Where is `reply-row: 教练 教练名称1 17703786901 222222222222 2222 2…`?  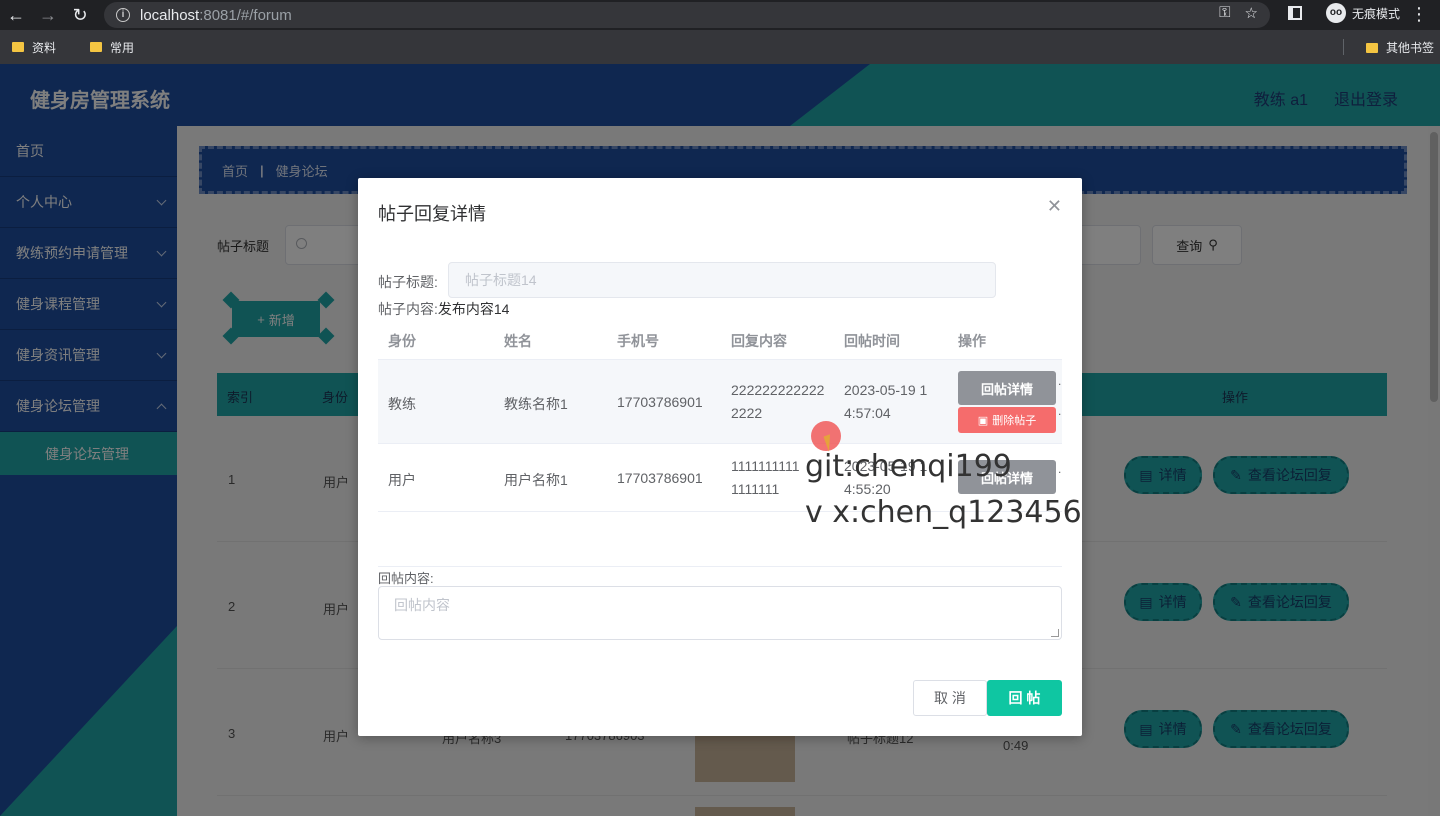 reply-row: 教练 教练名称1 17703786901 222222222222 2222 2… is located at coordinates (720, 402).